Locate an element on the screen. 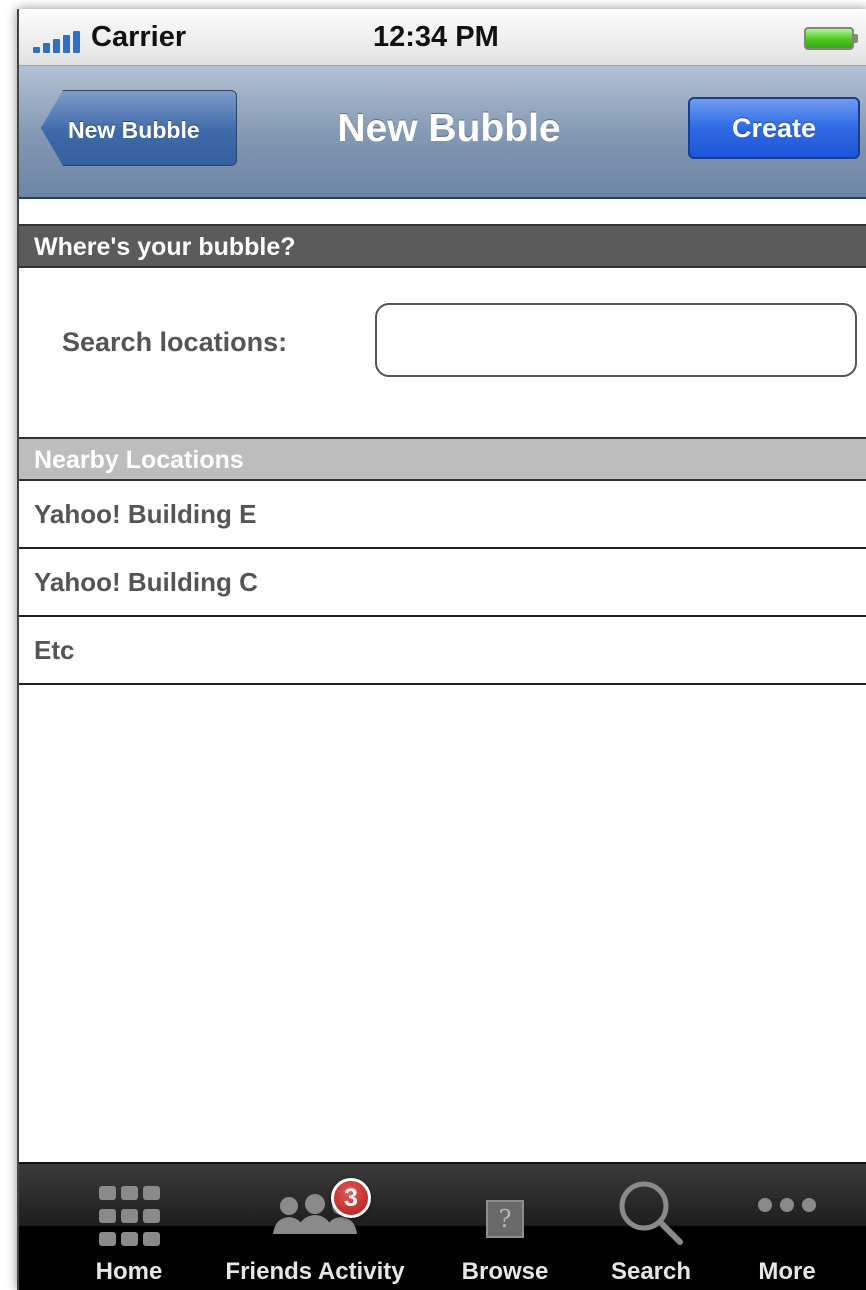 This screenshot has width=866, height=1290. signal-bars-icon is located at coordinates (57, 42).